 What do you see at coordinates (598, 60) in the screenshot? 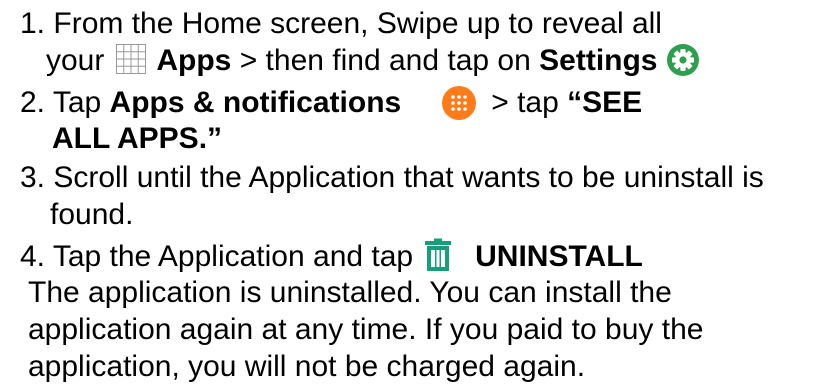
I see `settings-label: Settings` at bounding box center [598, 60].